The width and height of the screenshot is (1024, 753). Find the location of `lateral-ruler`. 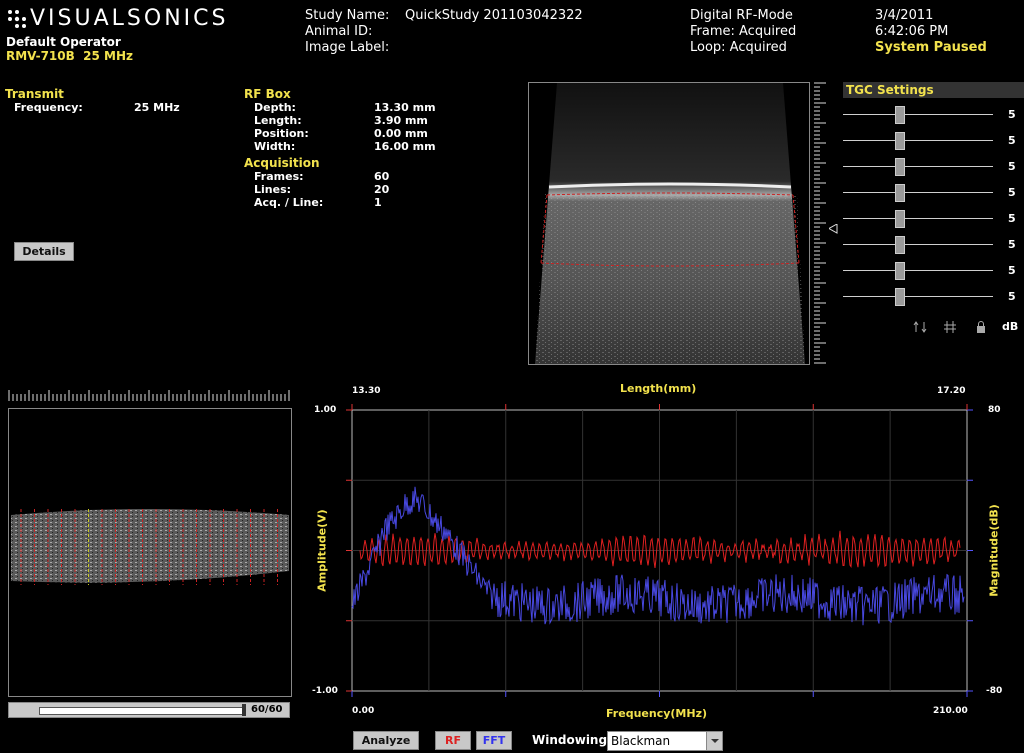

lateral-ruler is located at coordinates (149, 395).